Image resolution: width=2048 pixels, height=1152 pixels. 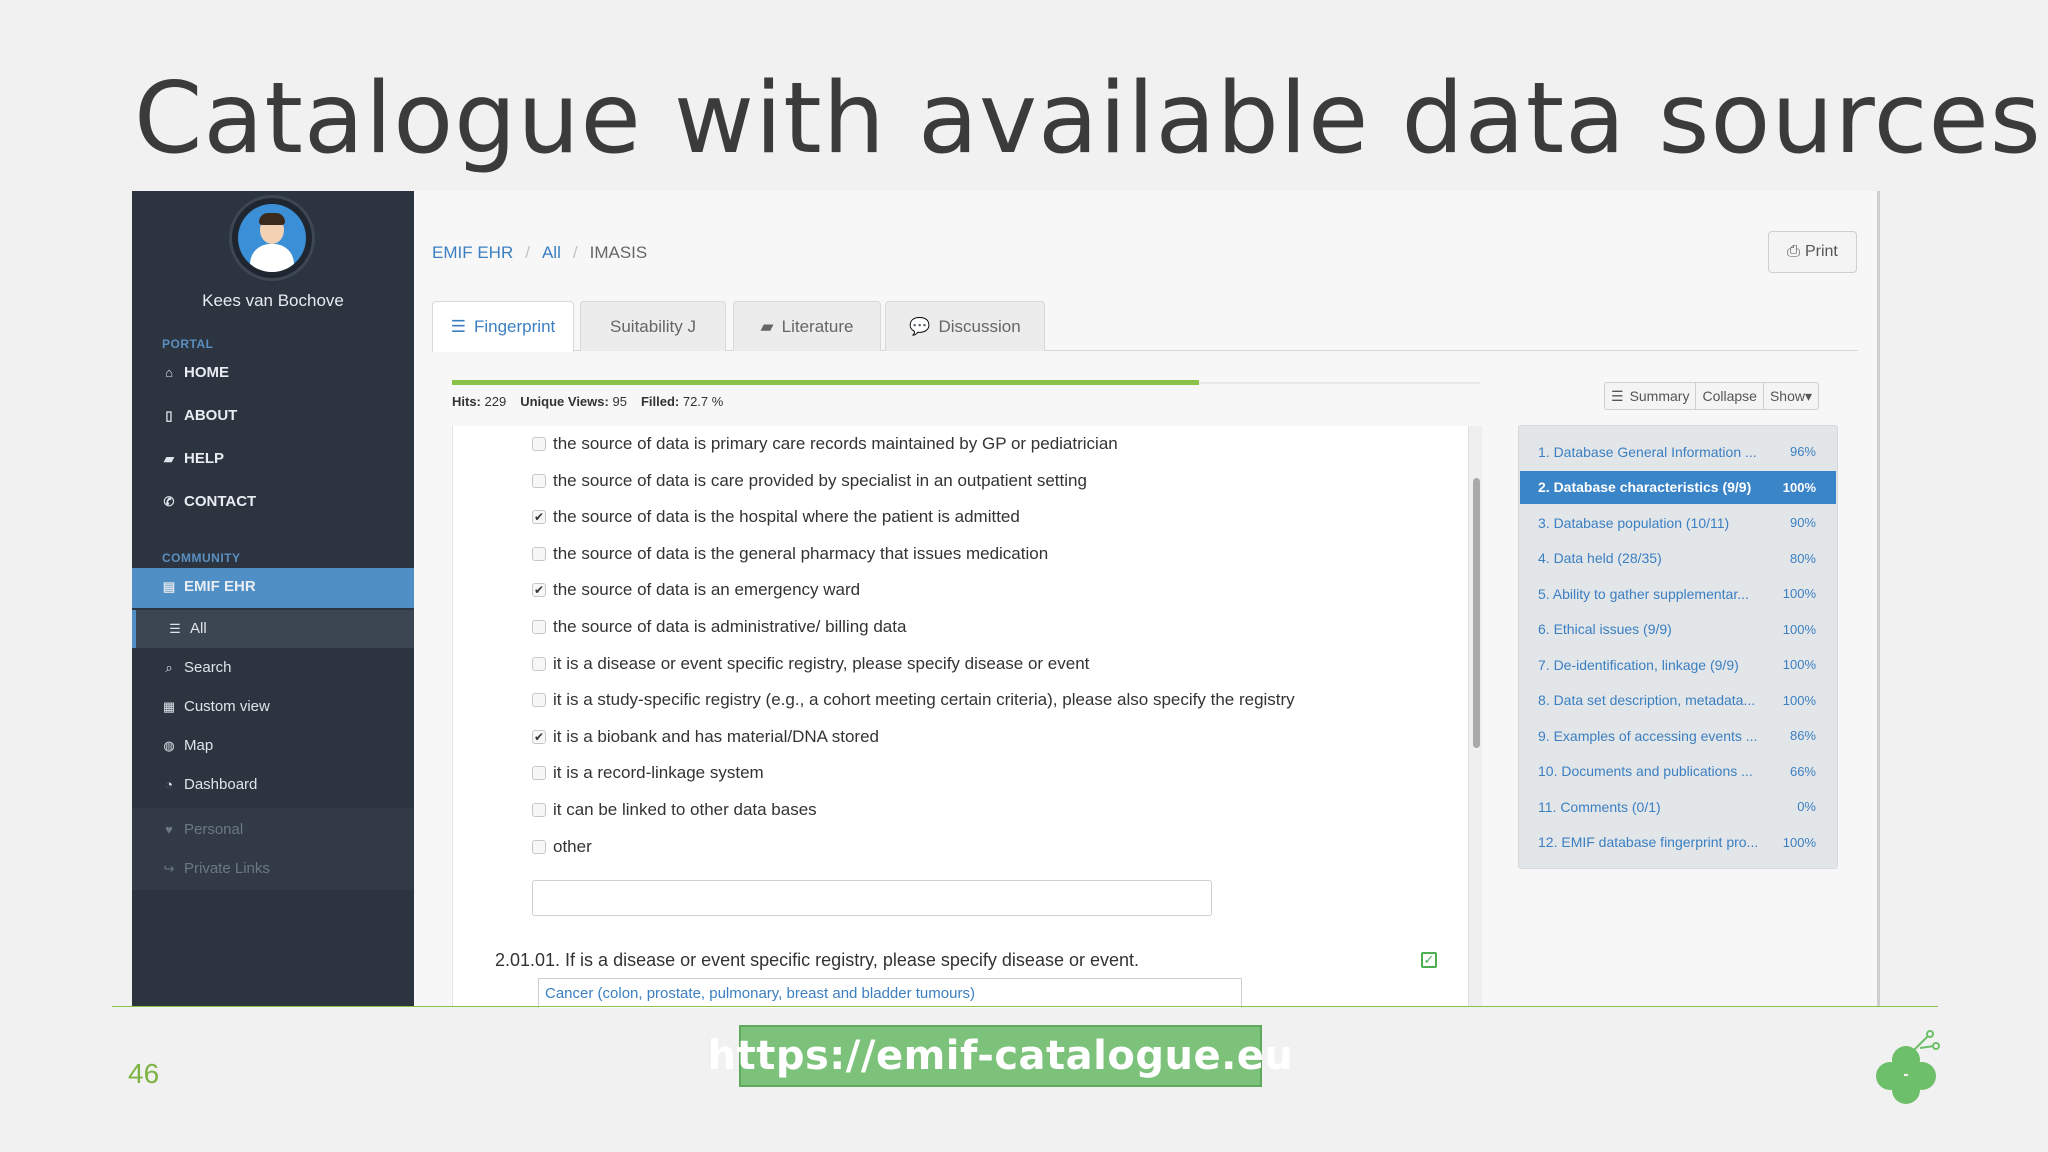 What do you see at coordinates (216, 868) in the screenshot?
I see `sidebar-item-private-links: ↪ Private Links` at bounding box center [216, 868].